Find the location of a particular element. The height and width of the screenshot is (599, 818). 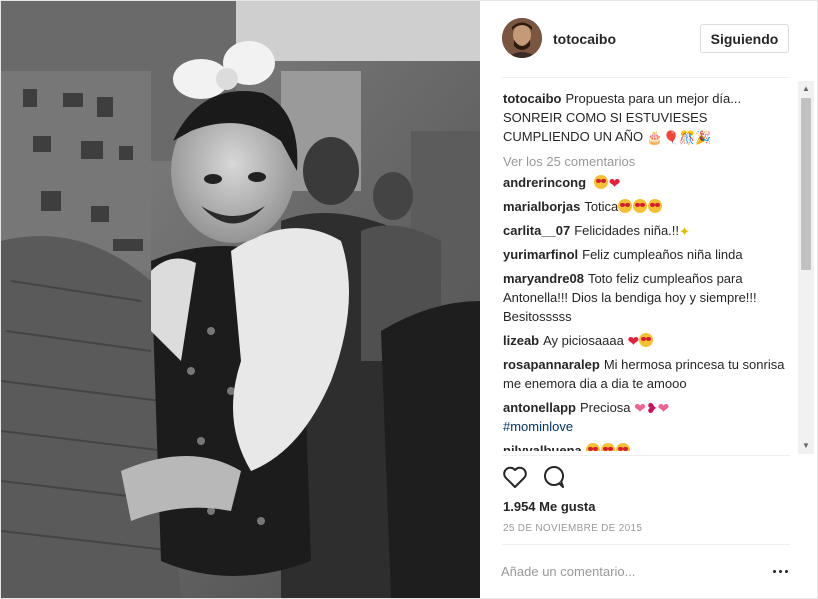

like-heart-icon is located at coordinates (515, 477).